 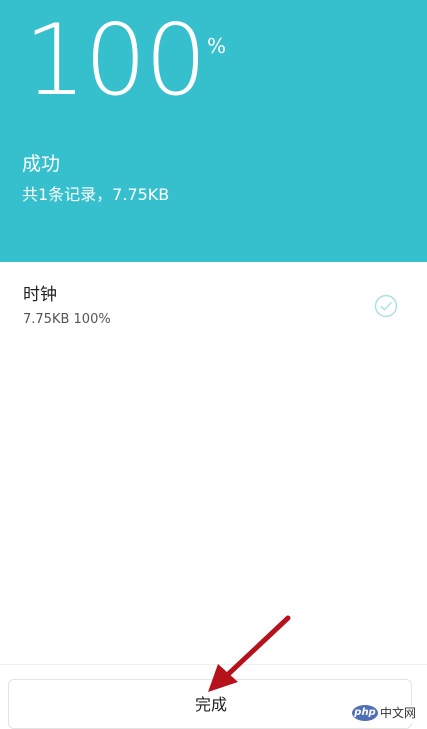 I want to click on record-list: 时钟 7.75KB 100%, so click(x=213, y=304).